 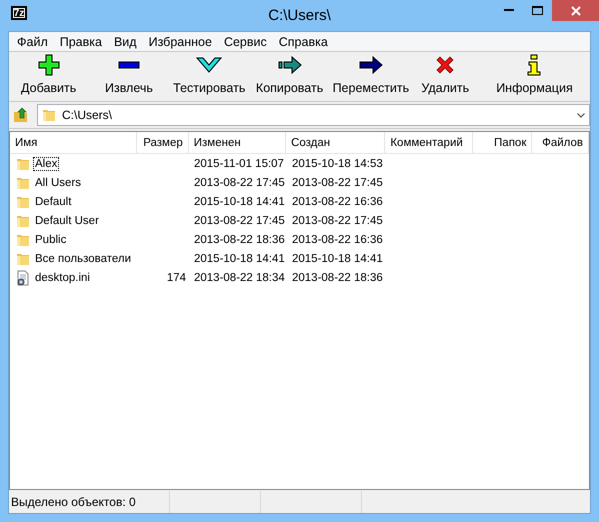 I want to click on table-cell: 174, so click(x=176, y=278).